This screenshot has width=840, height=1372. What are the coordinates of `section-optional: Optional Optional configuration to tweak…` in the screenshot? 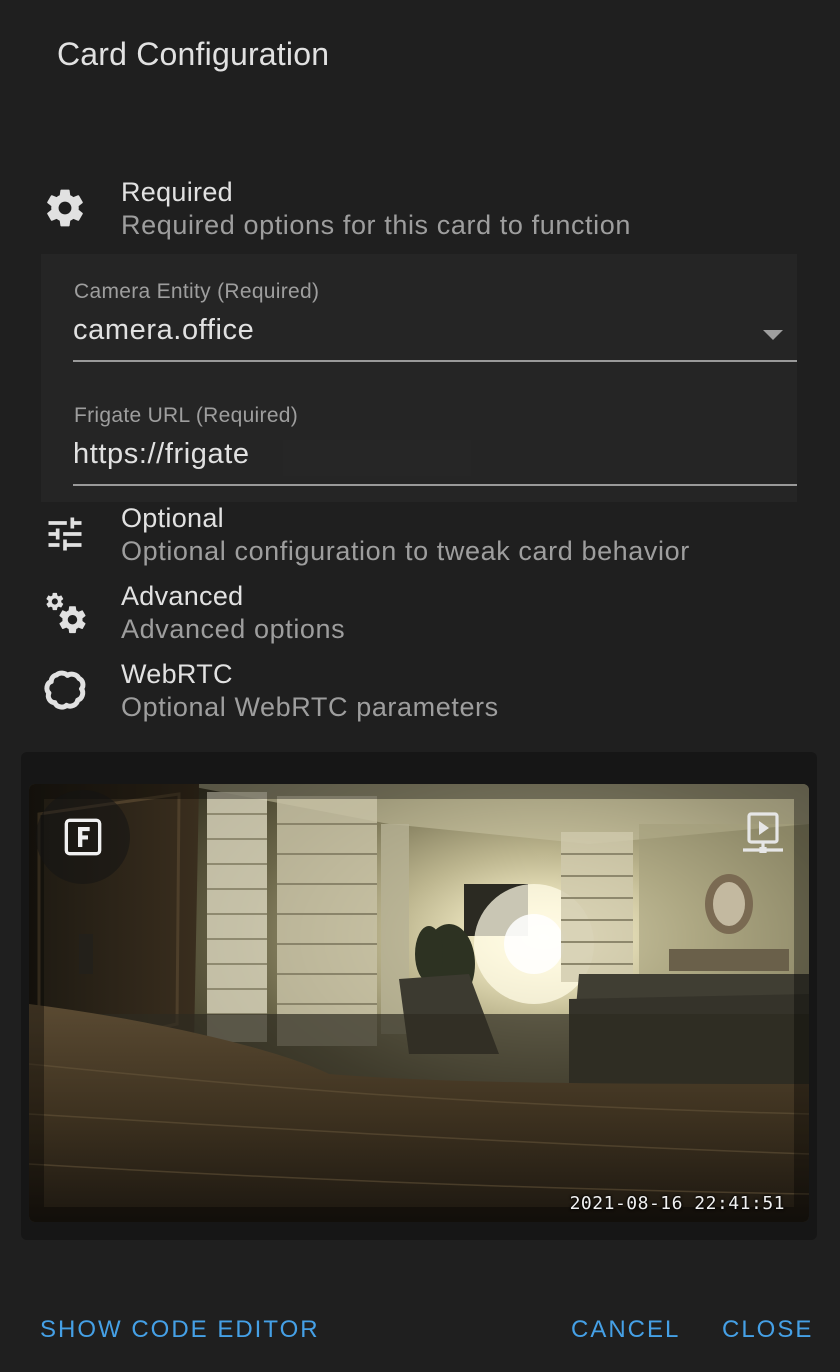 It's located at (420, 538).